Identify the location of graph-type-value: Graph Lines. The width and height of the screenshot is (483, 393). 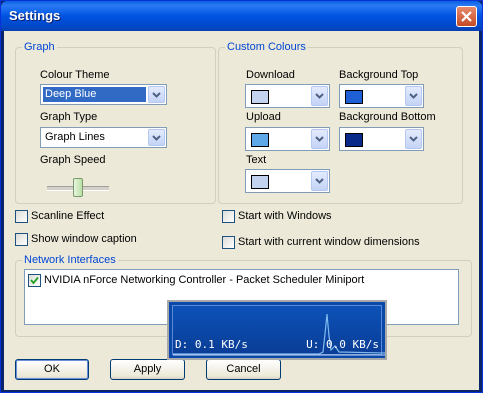
(75, 137).